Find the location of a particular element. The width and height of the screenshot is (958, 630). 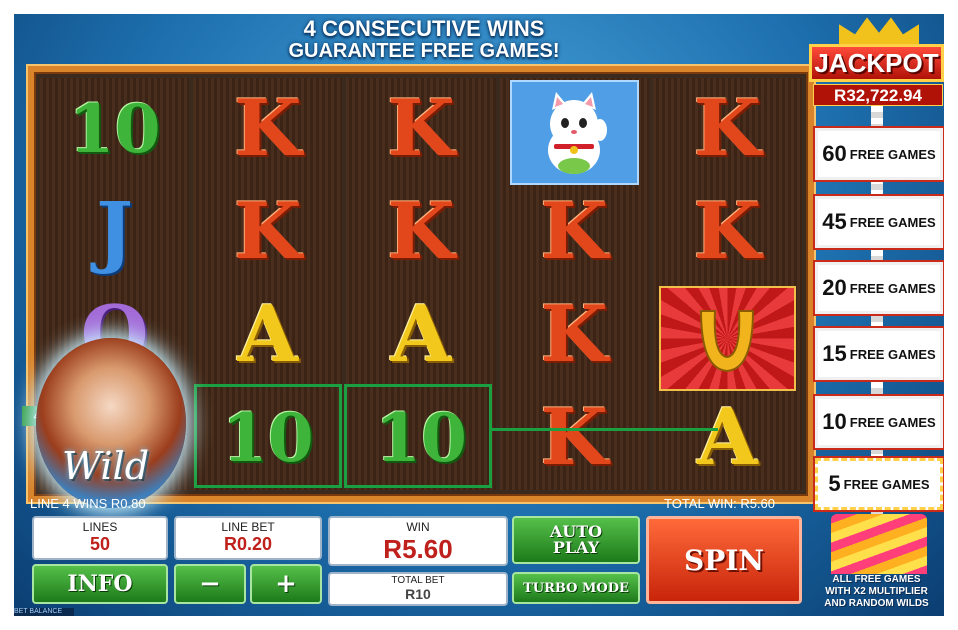

increase-bet-button: + is located at coordinates (286, 584).